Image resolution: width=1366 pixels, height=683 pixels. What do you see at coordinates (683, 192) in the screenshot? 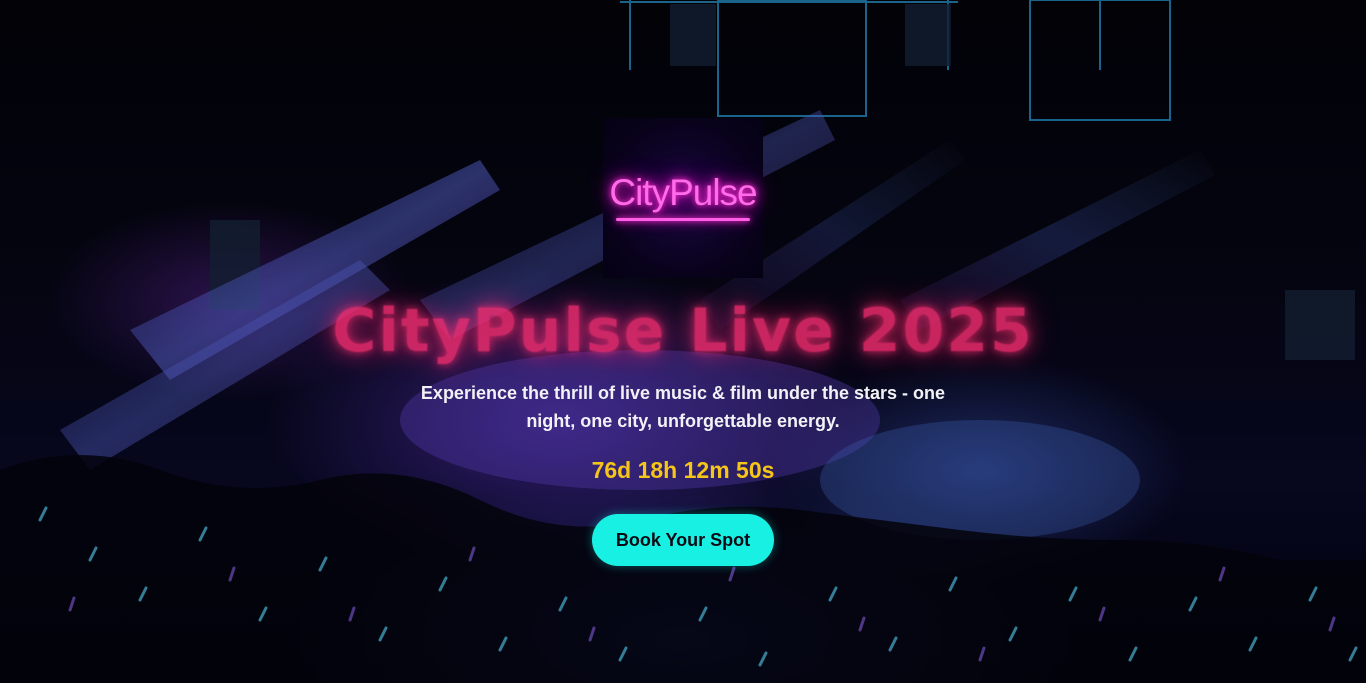
I see `logo-text: CityPulse` at bounding box center [683, 192].